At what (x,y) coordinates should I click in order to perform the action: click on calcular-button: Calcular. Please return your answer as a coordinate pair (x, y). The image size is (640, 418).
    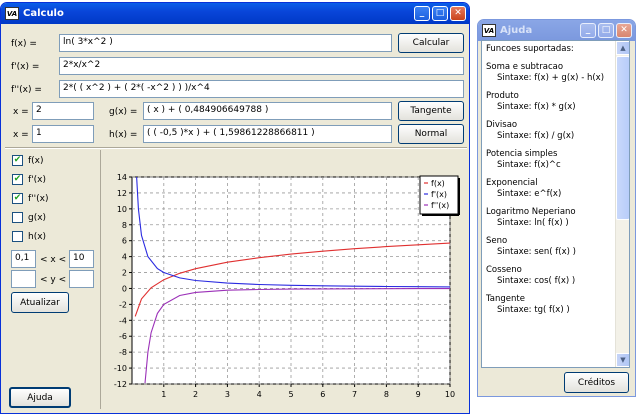
    Looking at the image, I should click on (431, 43).